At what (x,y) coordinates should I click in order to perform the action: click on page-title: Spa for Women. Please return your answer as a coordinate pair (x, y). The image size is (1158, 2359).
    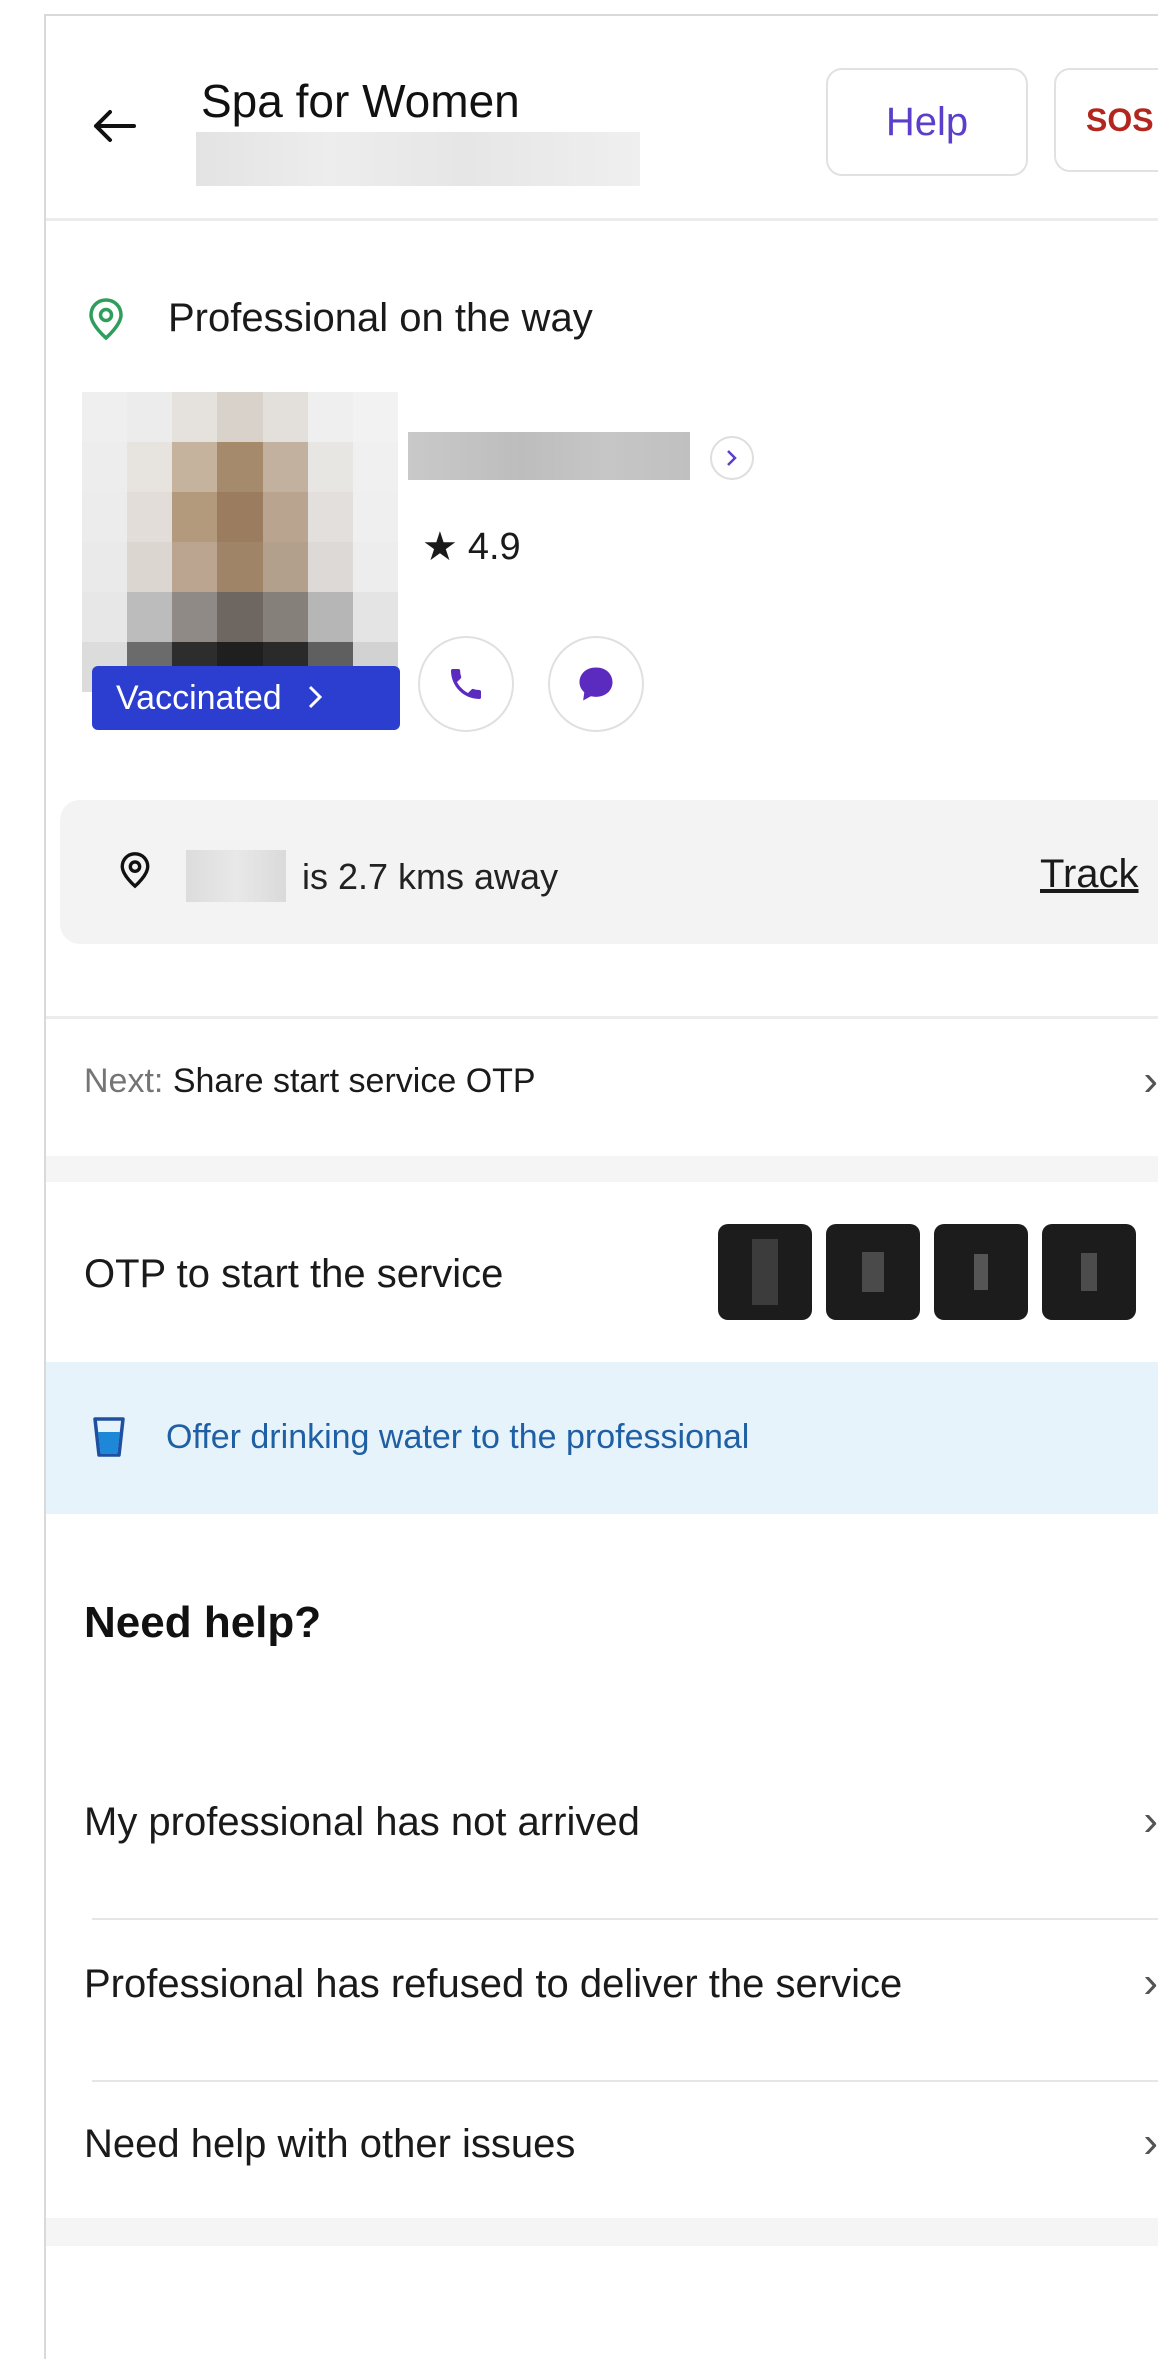
    Looking at the image, I should click on (360, 101).